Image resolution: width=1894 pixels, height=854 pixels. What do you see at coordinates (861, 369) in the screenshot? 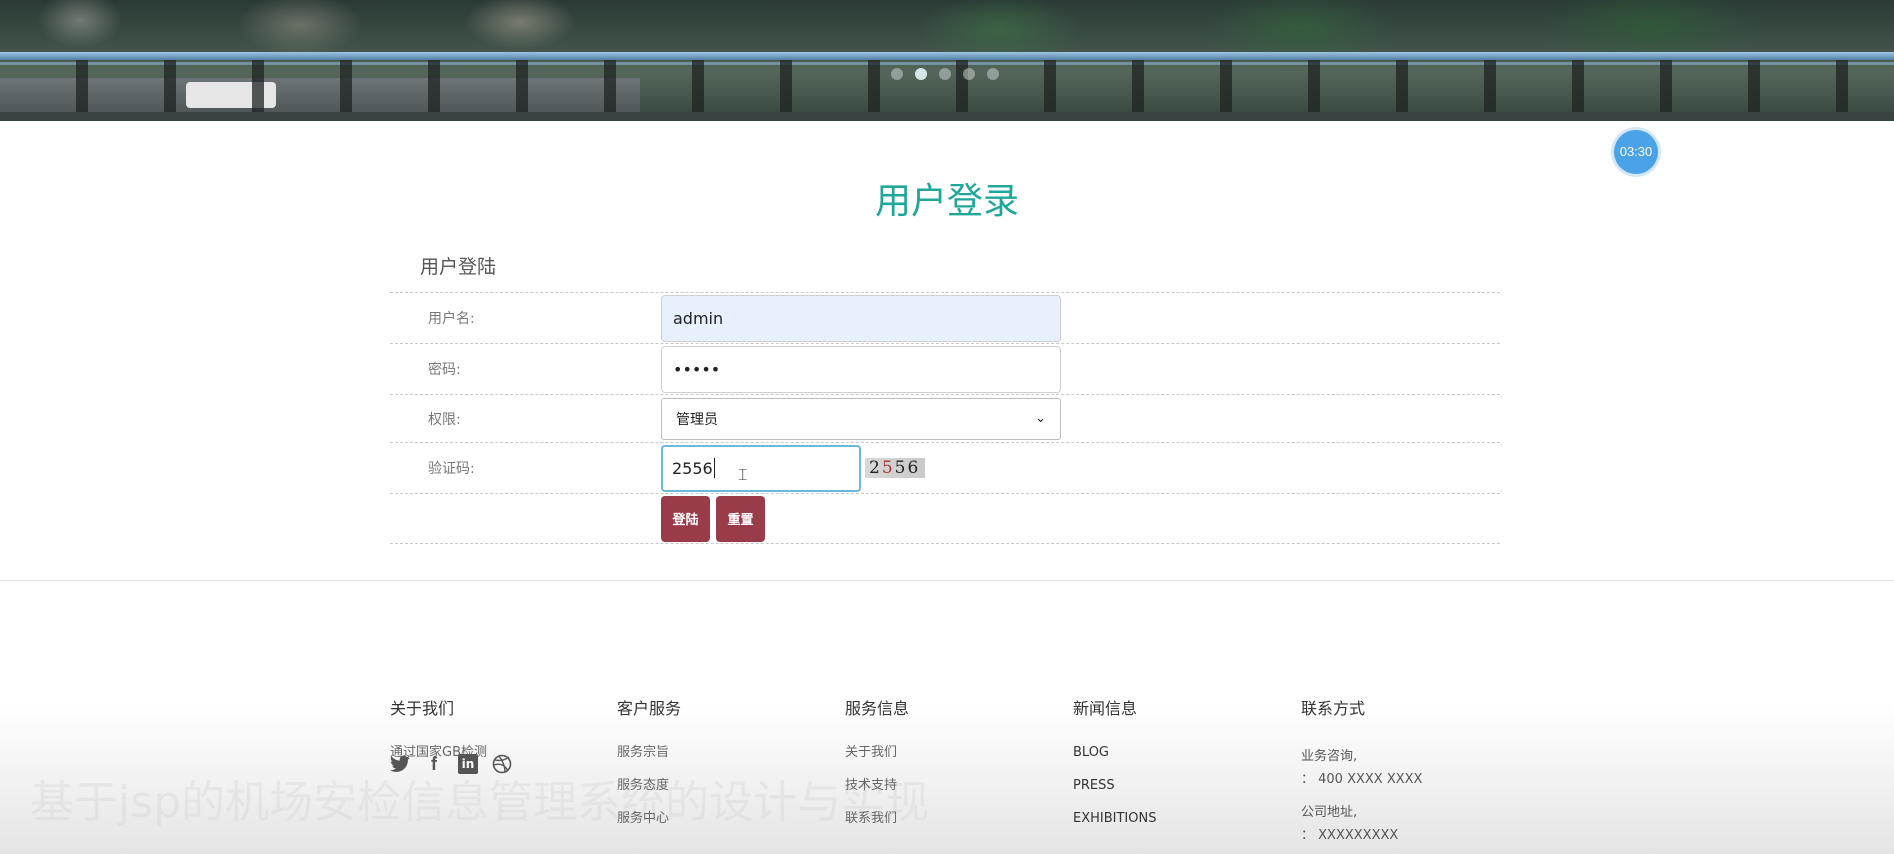
I see `password-input: •••••` at bounding box center [861, 369].